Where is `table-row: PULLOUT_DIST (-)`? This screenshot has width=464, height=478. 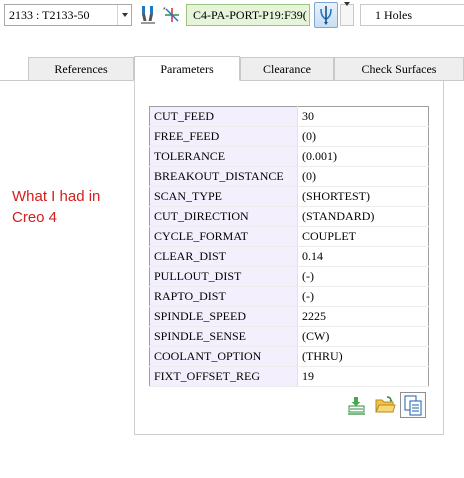 table-row: PULLOUT_DIST (-) is located at coordinates (289, 276).